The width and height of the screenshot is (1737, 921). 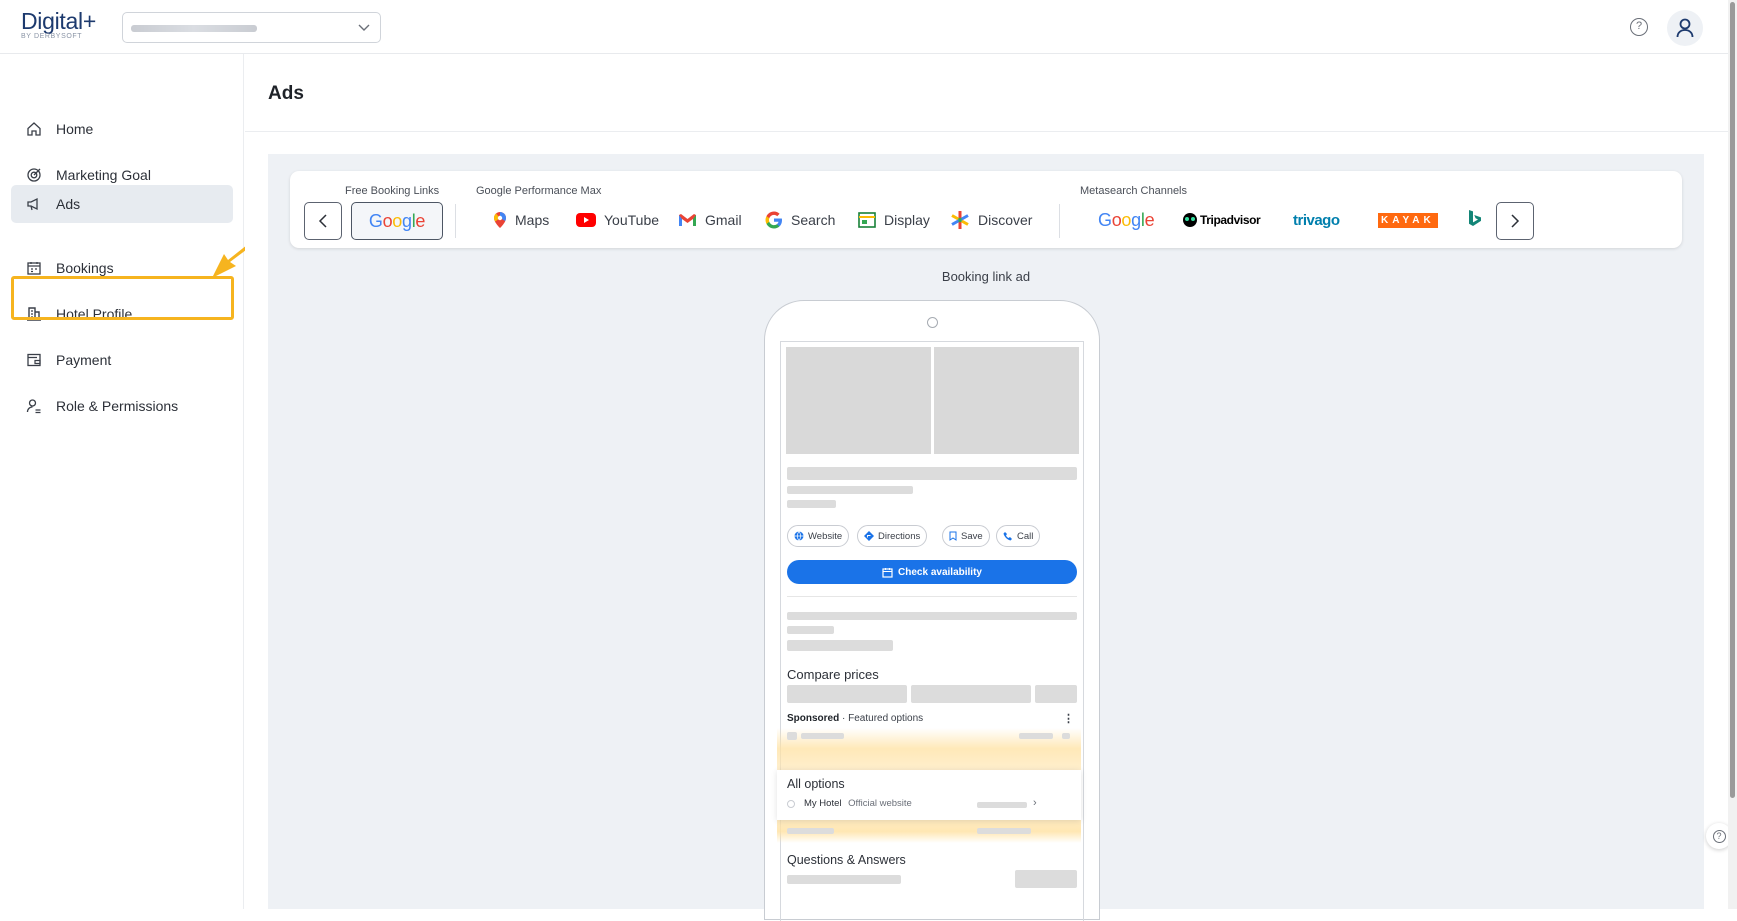 What do you see at coordinates (833, 674) in the screenshot?
I see `compare-prices-heading: Compare prices` at bounding box center [833, 674].